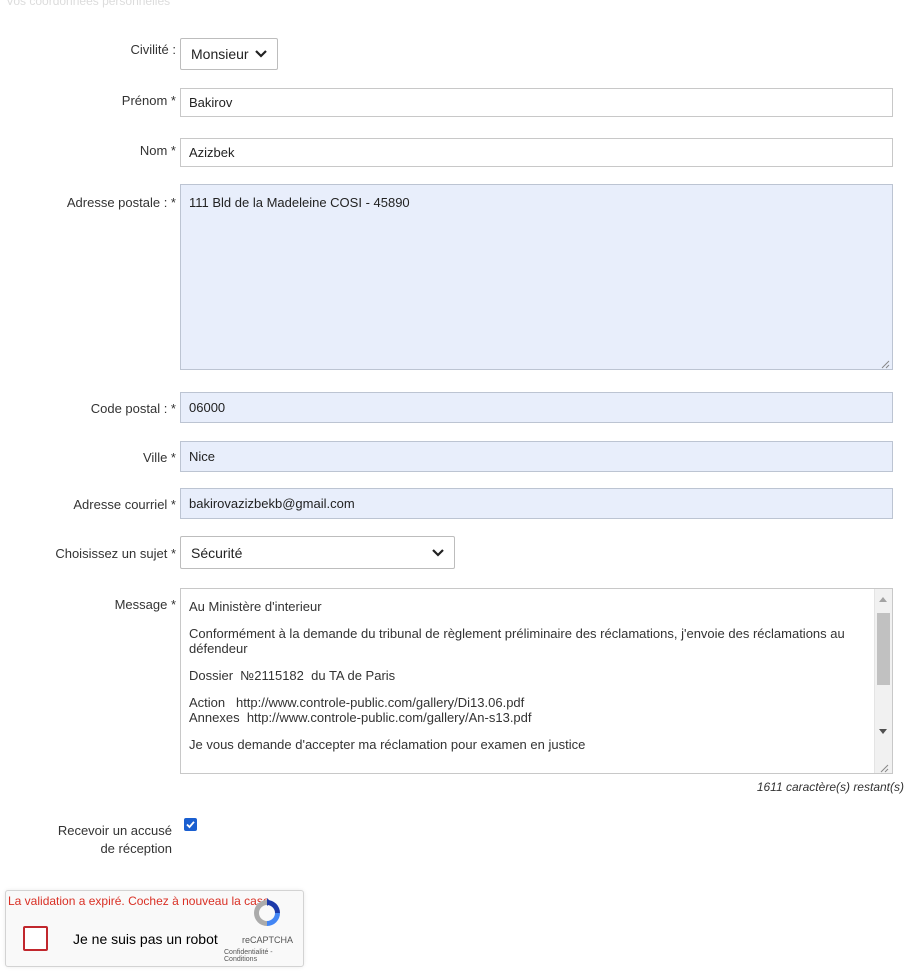 The image size is (908, 978). What do you see at coordinates (536, 456) in the screenshot?
I see `ville-field: Nice` at bounding box center [536, 456].